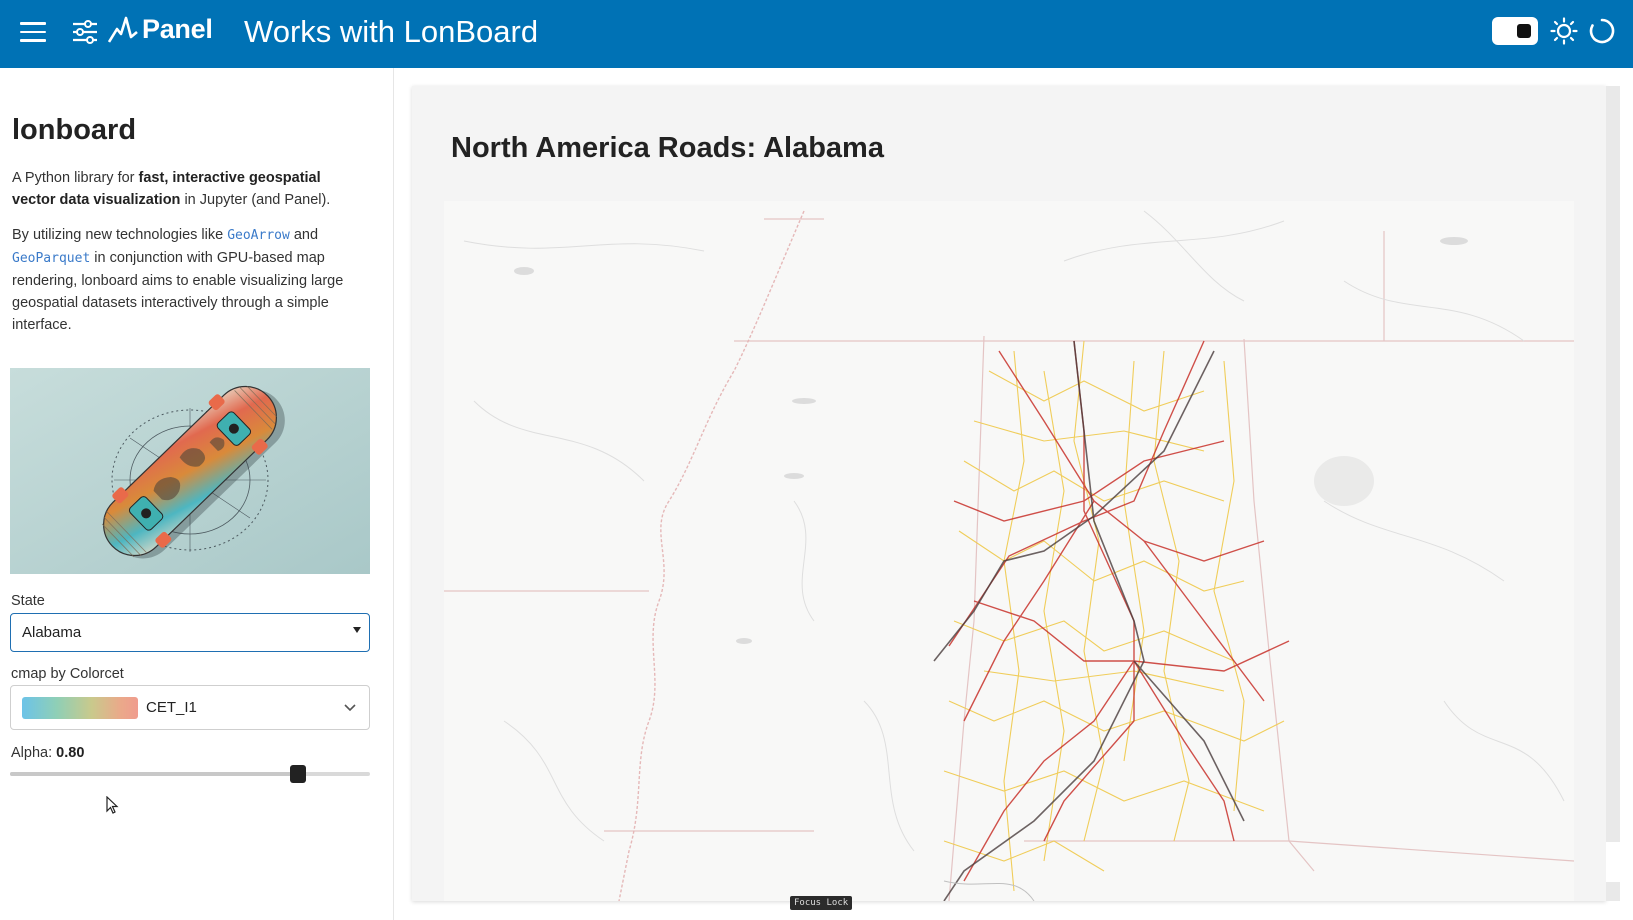 The height and width of the screenshot is (920, 1633). I want to click on scrollbar-thumb, so click(1613, 862).